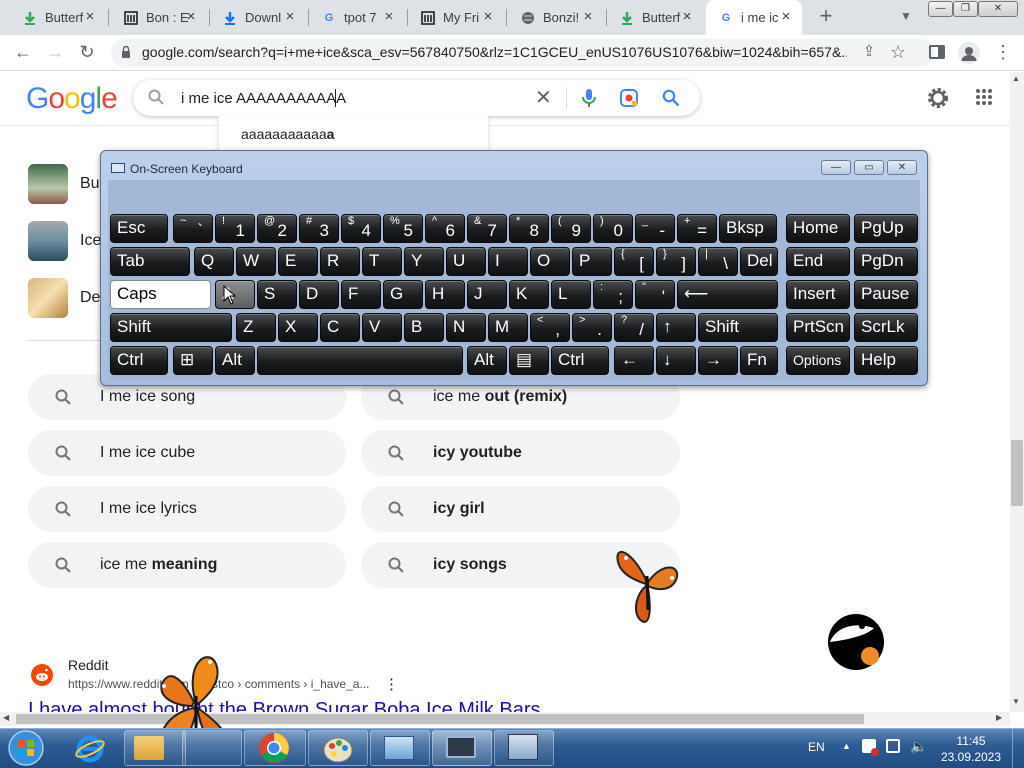 This screenshot has height=768, width=1024. Describe the element at coordinates (193, 228) in the screenshot. I see `key-r0k1: ~ `` at that location.